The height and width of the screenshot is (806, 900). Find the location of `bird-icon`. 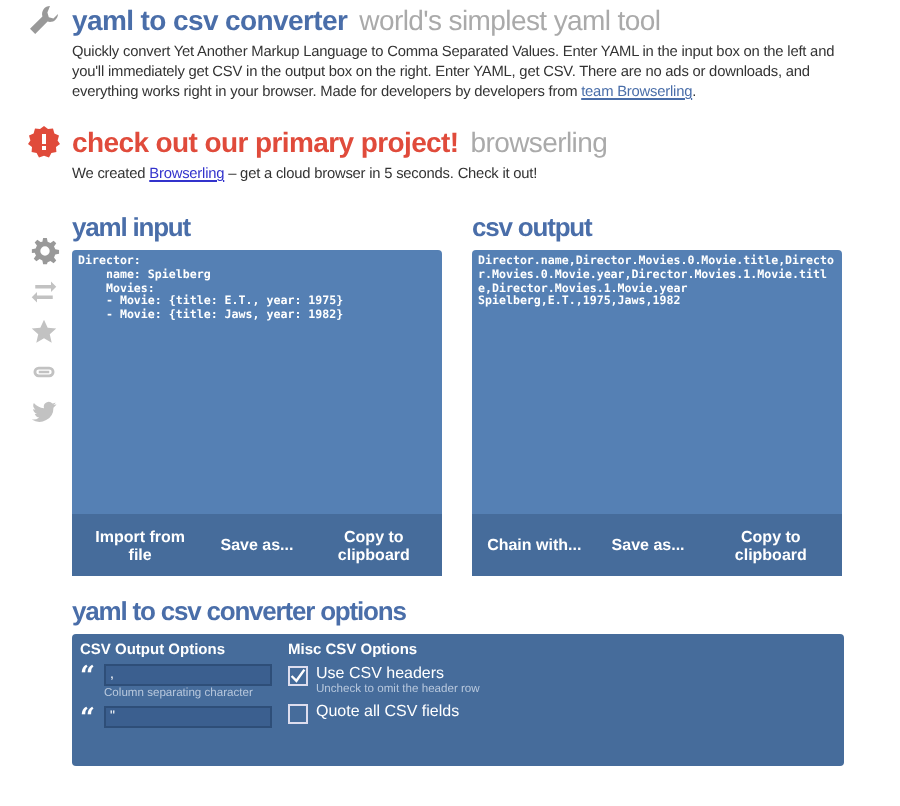

bird-icon is located at coordinates (44, 412).